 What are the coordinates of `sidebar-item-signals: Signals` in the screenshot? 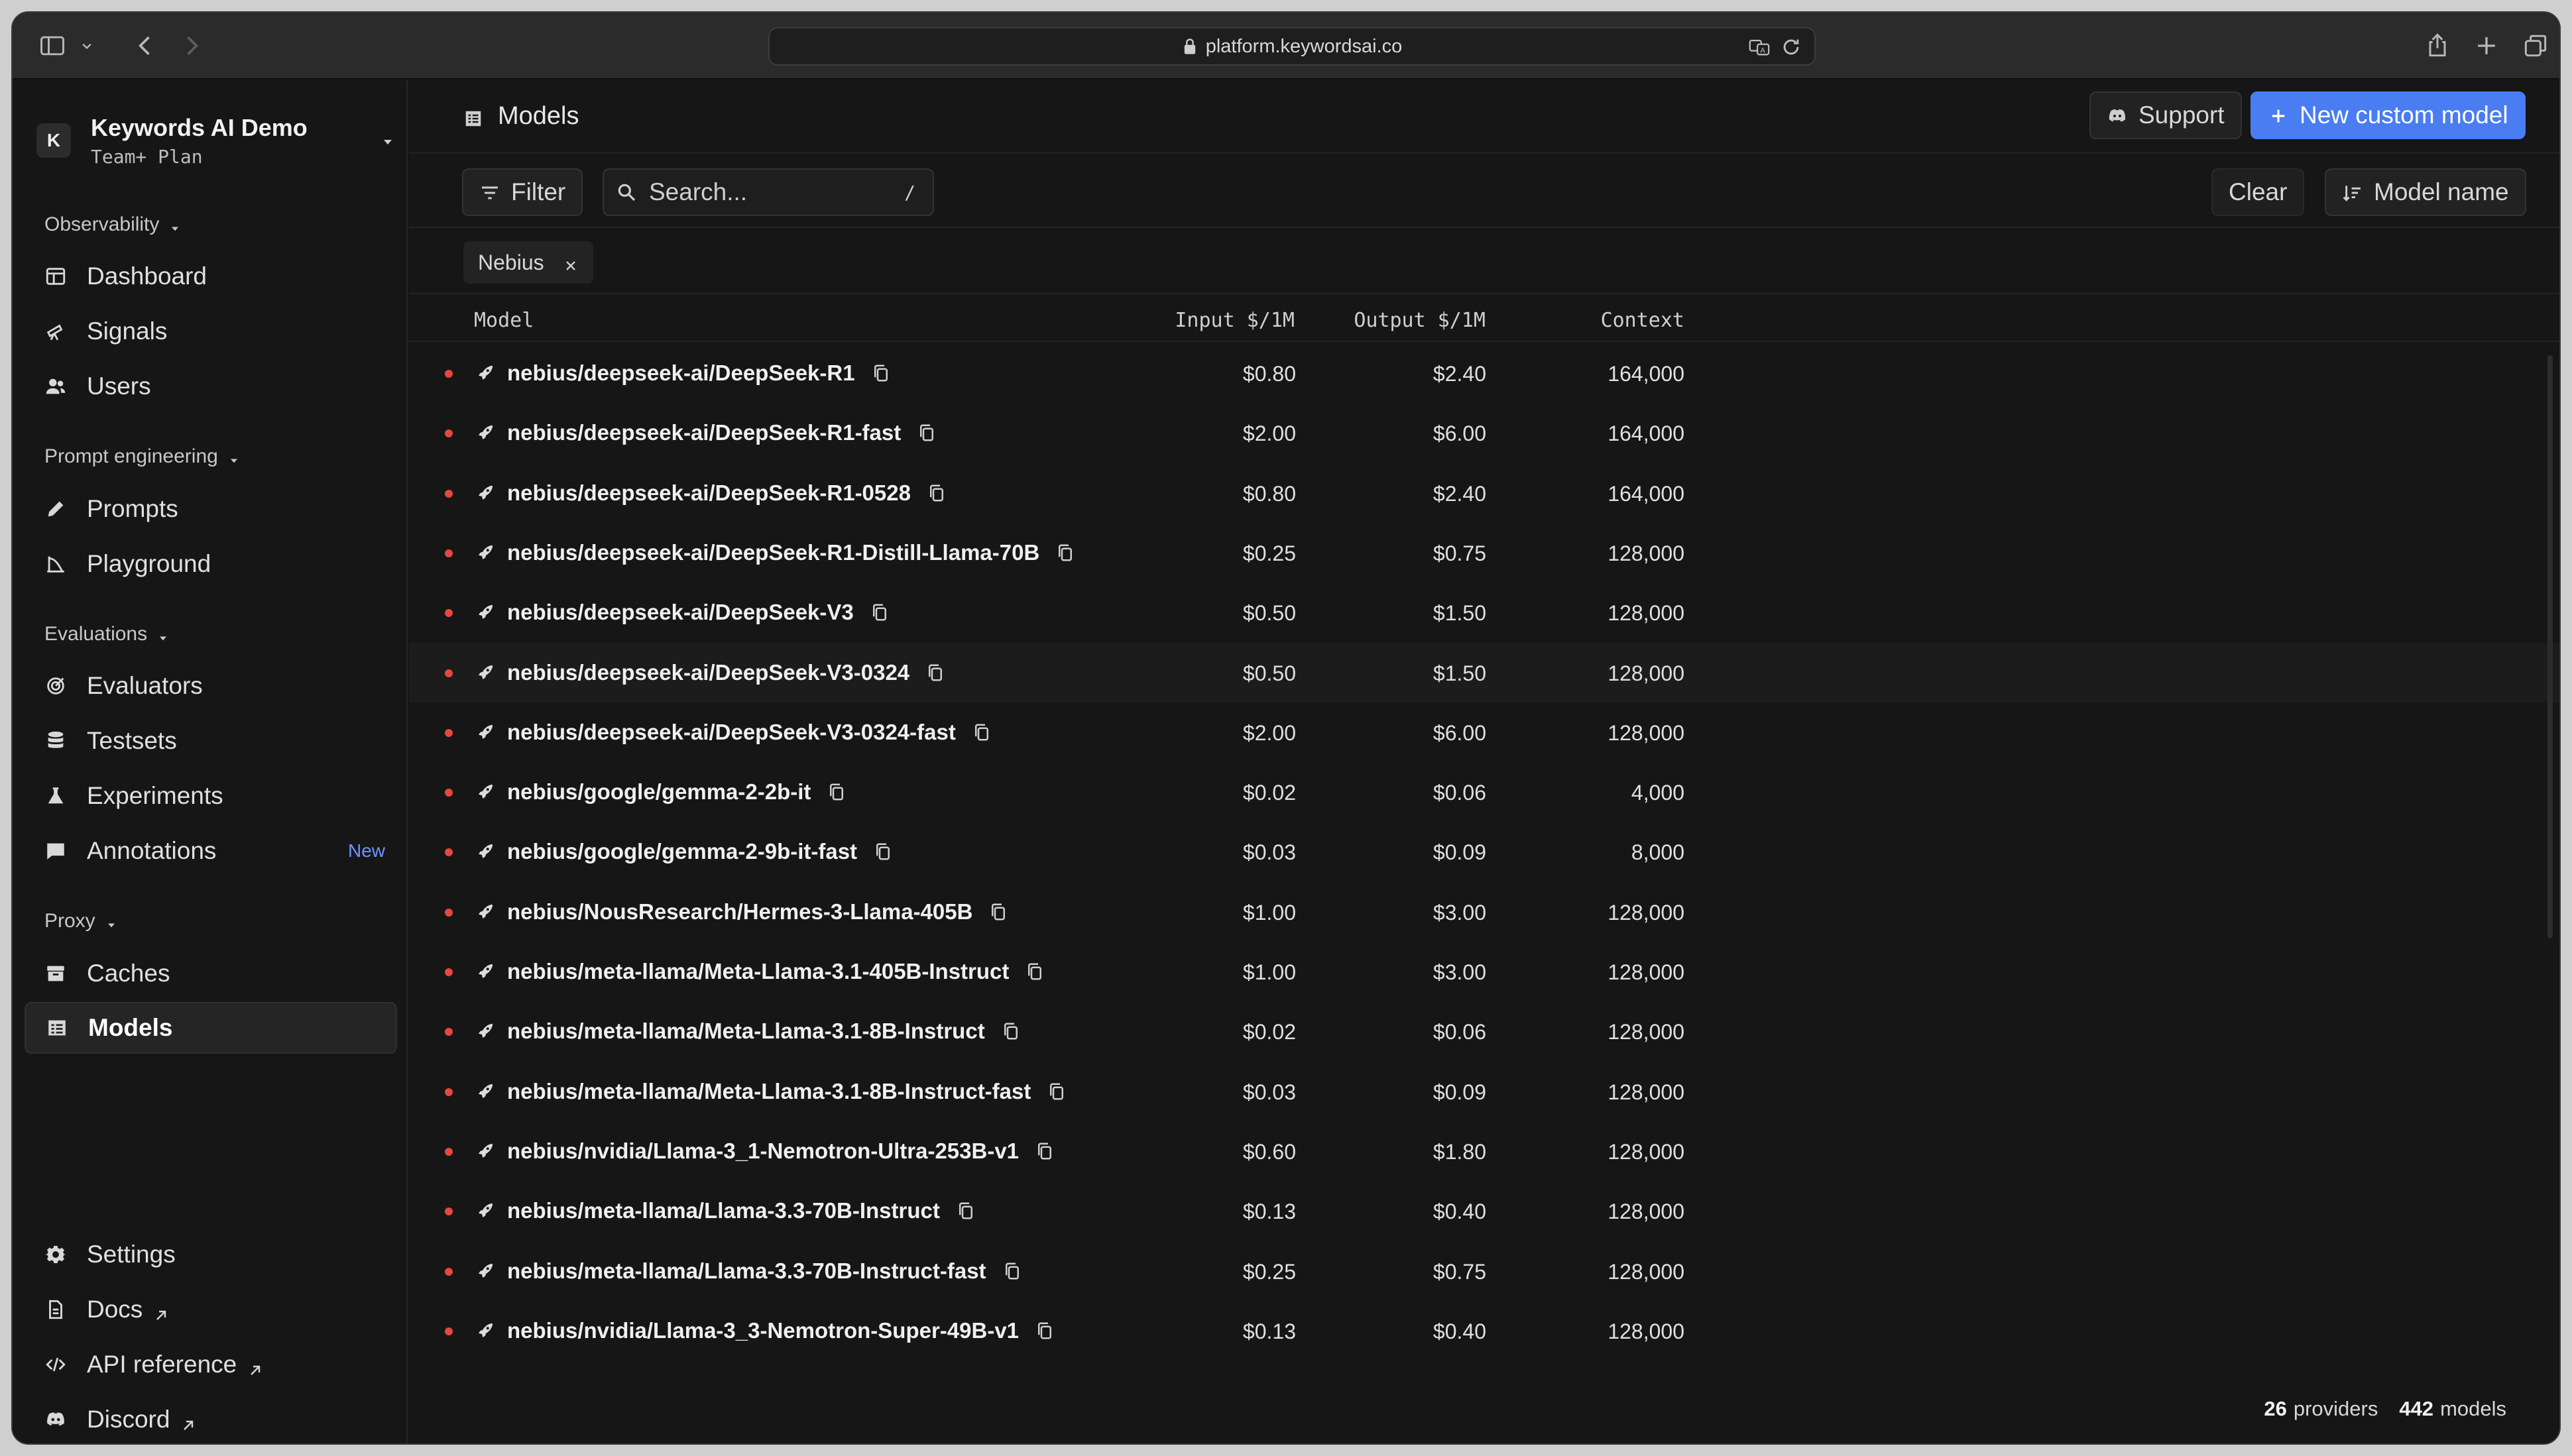 It's located at (211, 332).